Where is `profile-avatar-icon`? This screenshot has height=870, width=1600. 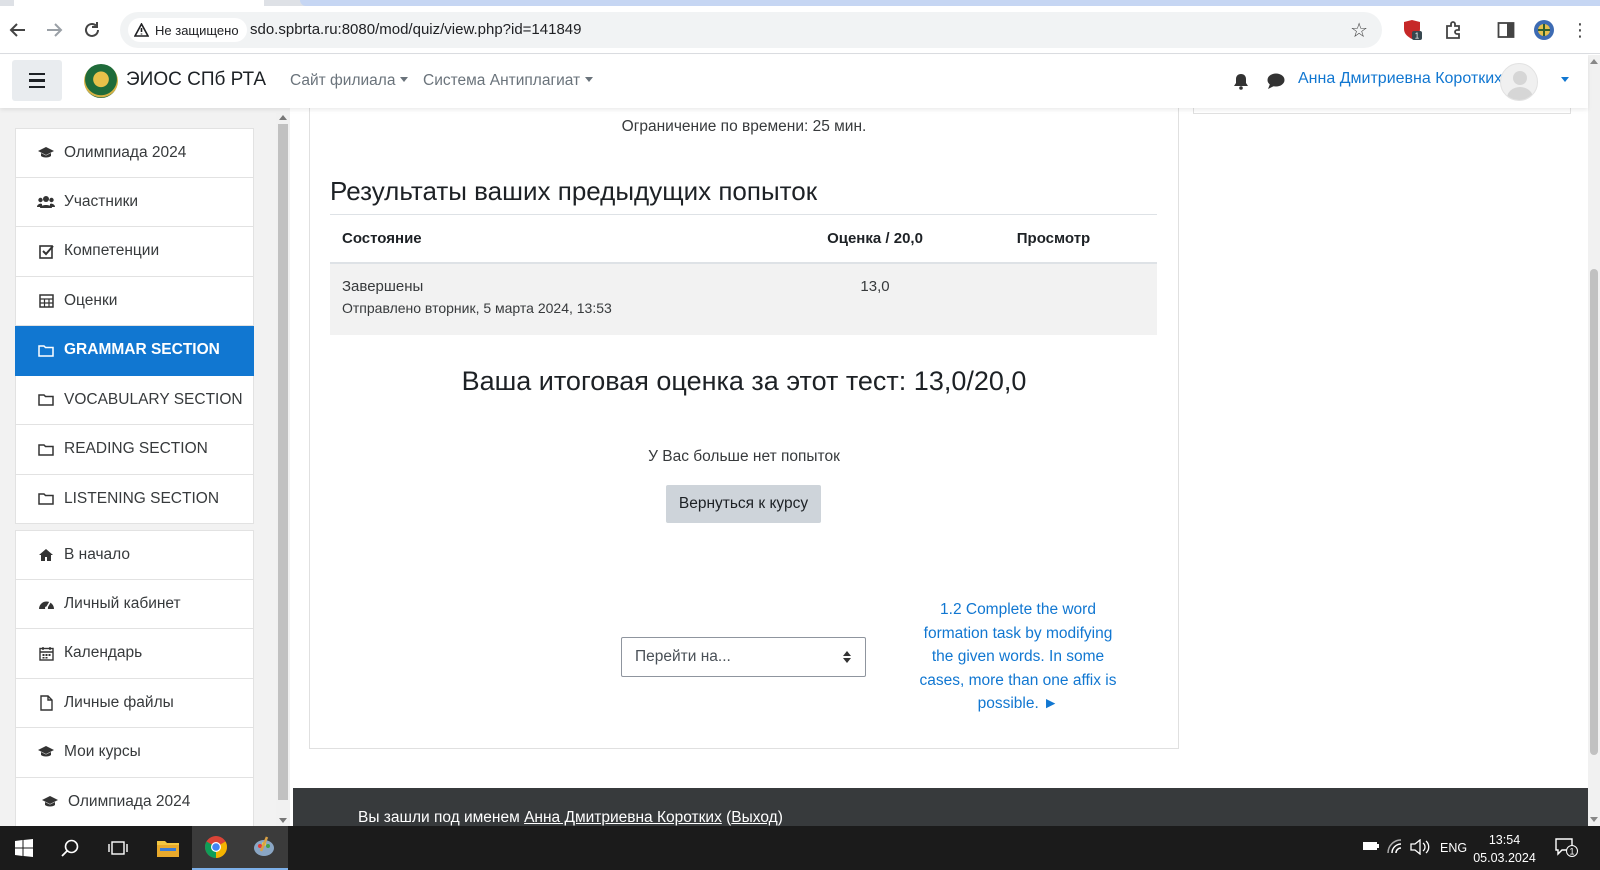
profile-avatar-icon is located at coordinates (1544, 30).